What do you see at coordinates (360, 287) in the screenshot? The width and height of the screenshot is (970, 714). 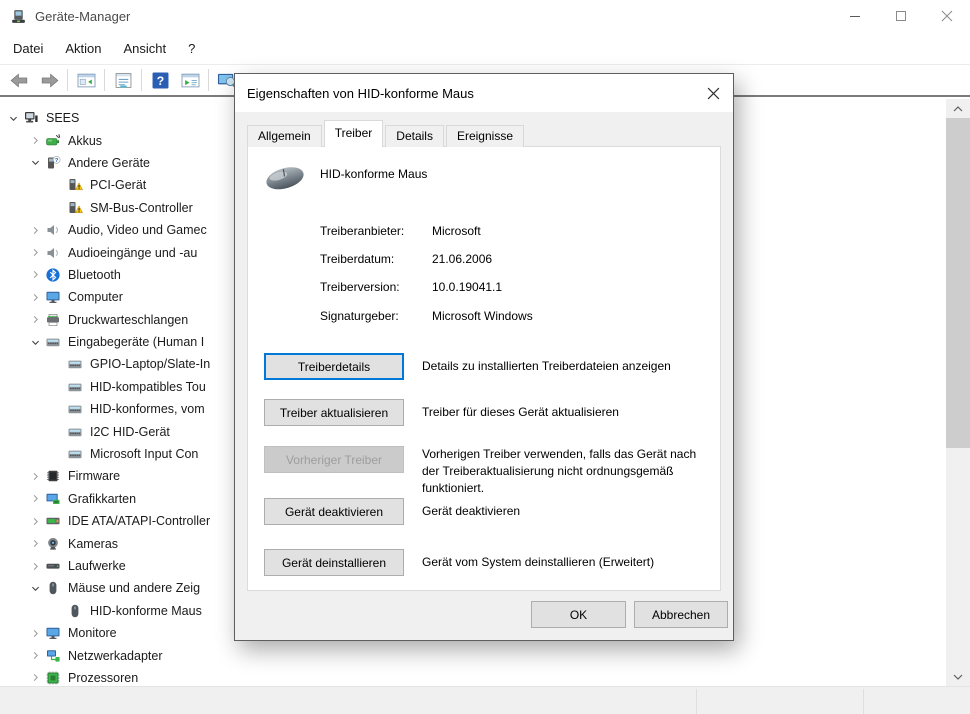 I see `driver-info-label: Treiberversion:` at bounding box center [360, 287].